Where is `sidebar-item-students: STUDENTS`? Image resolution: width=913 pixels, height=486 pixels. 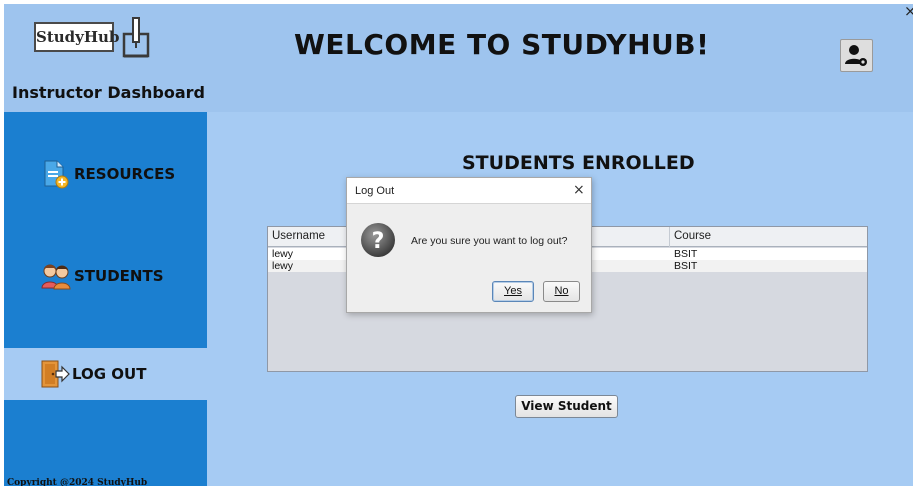 sidebar-item-students: STUDENTS is located at coordinates (105, 276).